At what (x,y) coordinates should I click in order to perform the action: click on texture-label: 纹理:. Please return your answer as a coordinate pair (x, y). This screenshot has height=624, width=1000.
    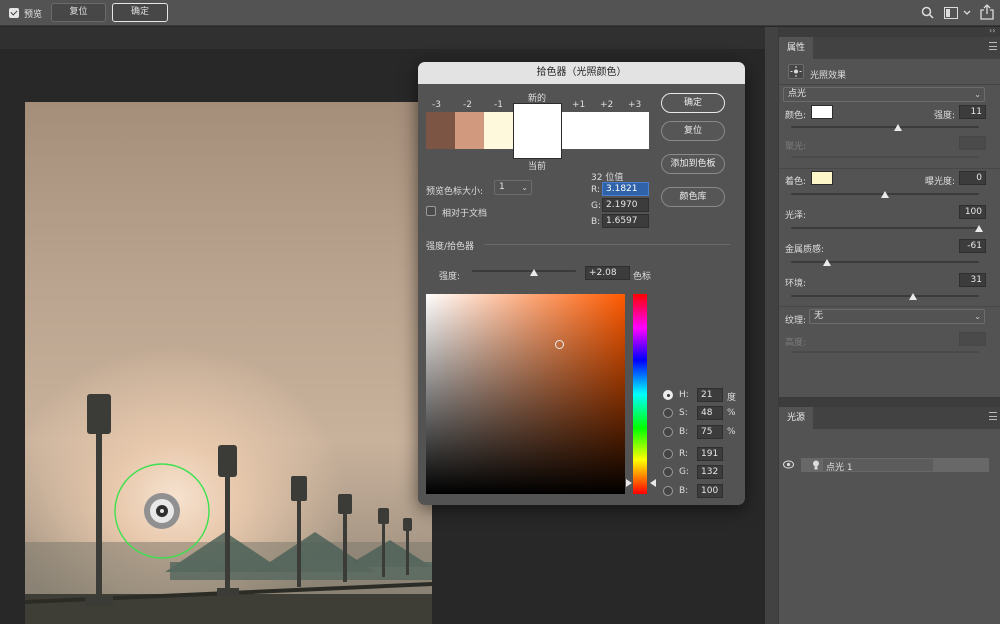
    Looking at the image, I should click on (796, 321).